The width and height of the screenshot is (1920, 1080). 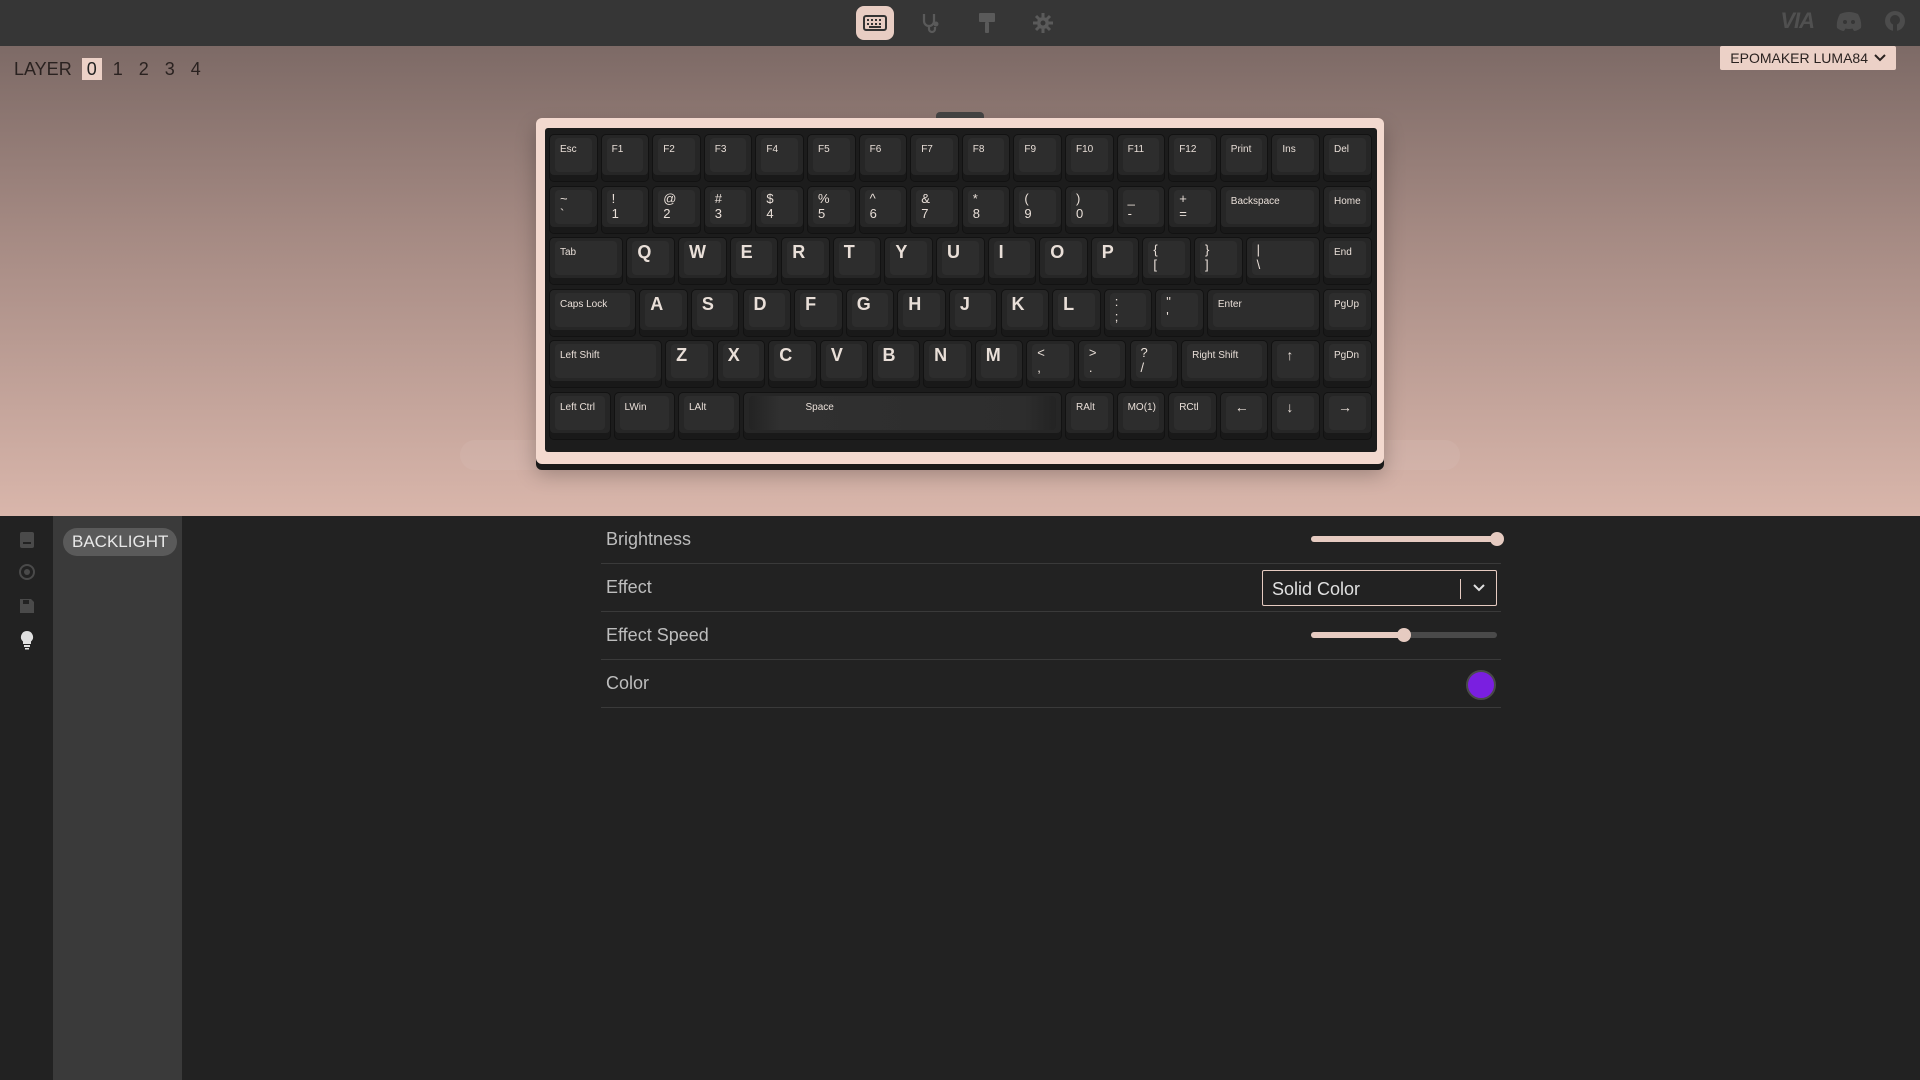 What do you see at coordinates (844, 364) in the screenshot?
I see `key-v: V` at bounding box center [844, 364].